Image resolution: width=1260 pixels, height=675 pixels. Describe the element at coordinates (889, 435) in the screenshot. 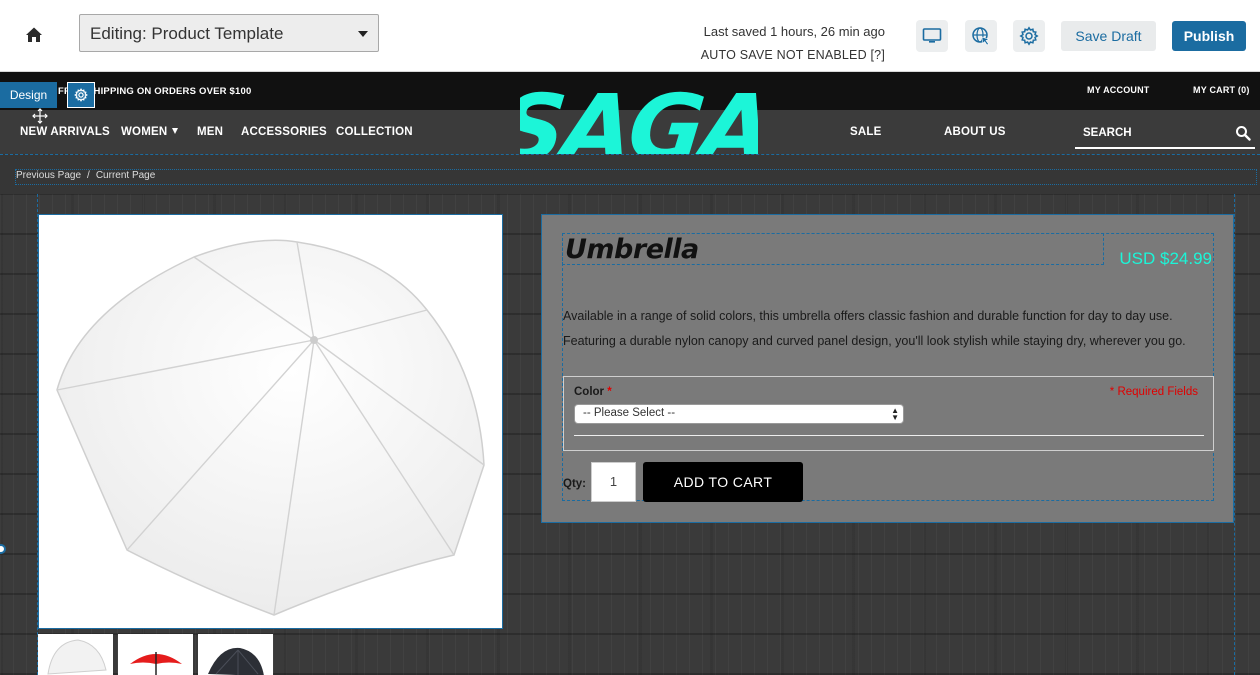

I see `divider` at that location.